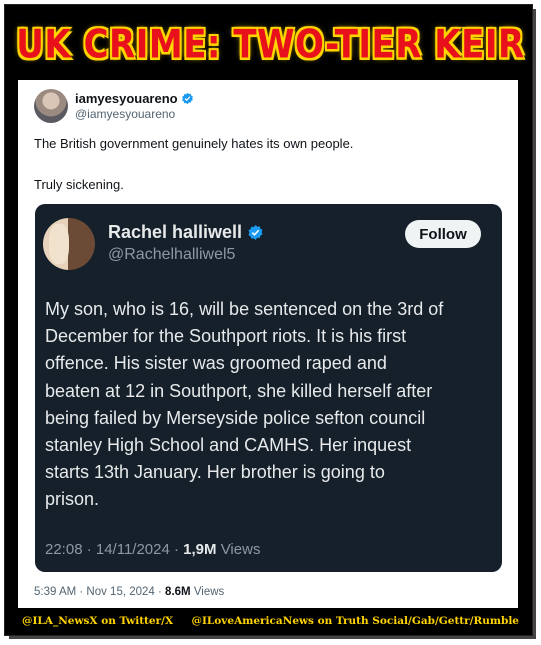  I want to click on views-label: Views, so click(207, 592).